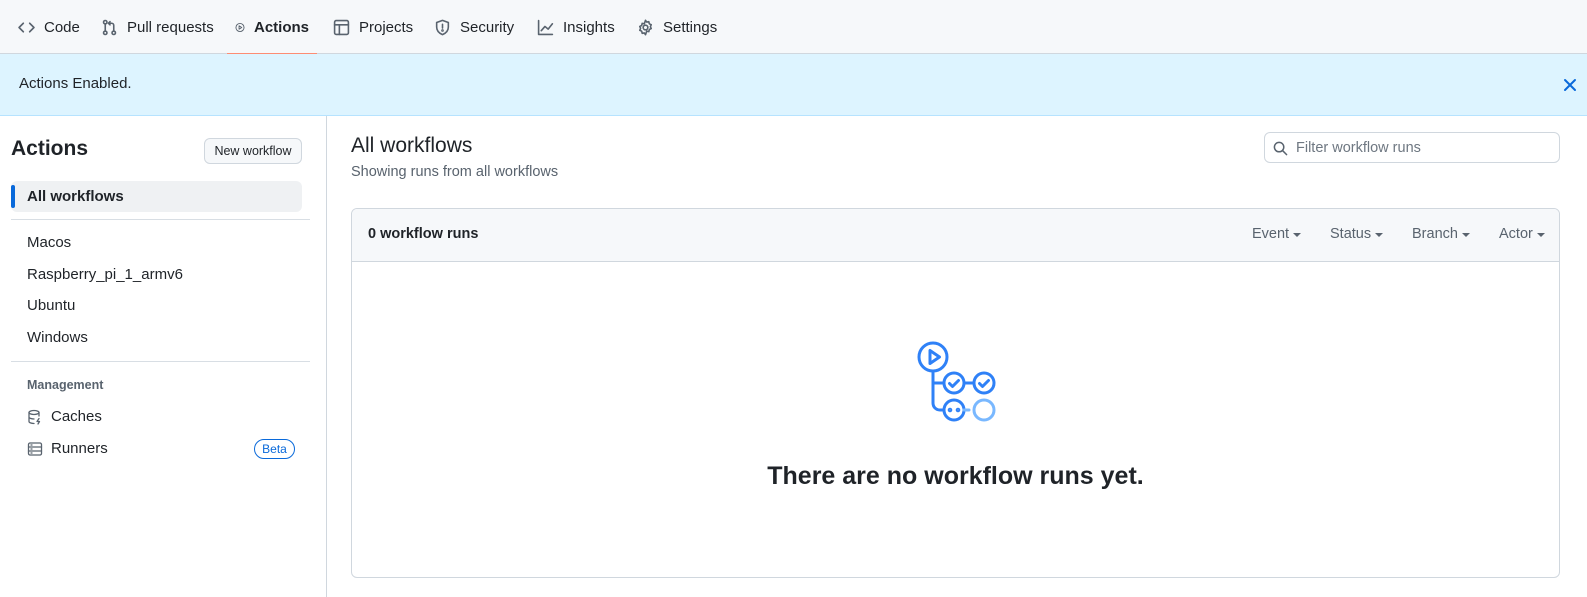 The width and height of the screenshot is (1587, 597). I want to click on tab-insights: Insights, so click(576, 27).